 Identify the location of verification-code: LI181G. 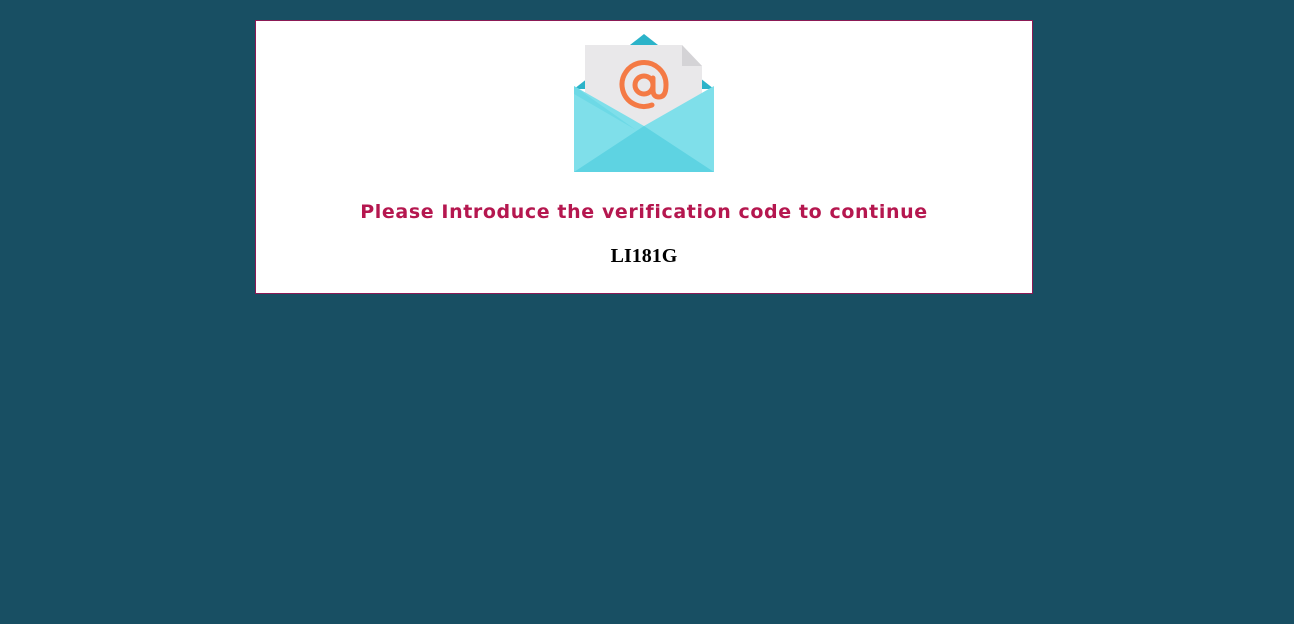
(644, 256).